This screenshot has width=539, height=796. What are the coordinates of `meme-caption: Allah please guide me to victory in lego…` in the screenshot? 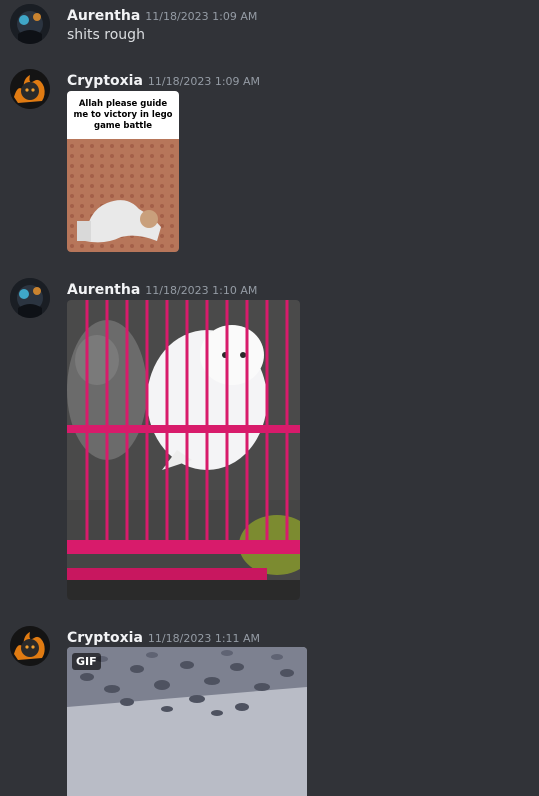 It's located at (123, 115).